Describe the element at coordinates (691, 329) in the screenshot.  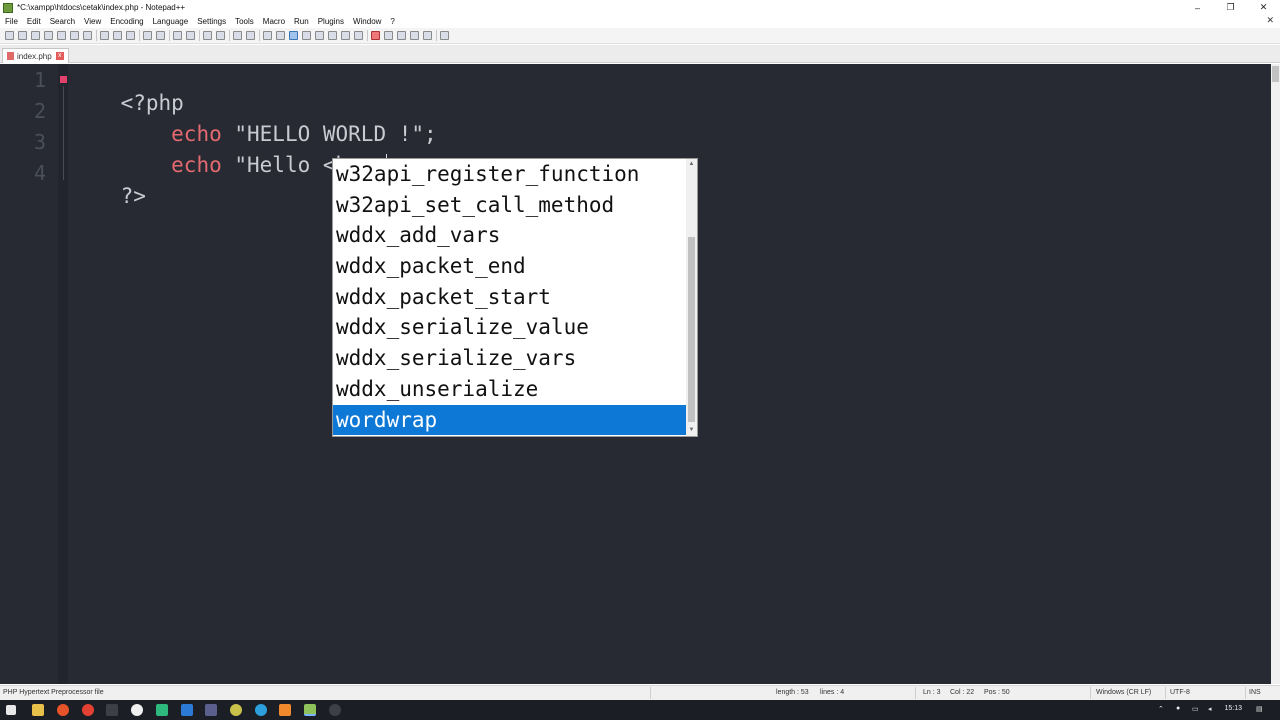
I see `autocomplete-scrollbar-thumb` at that location.